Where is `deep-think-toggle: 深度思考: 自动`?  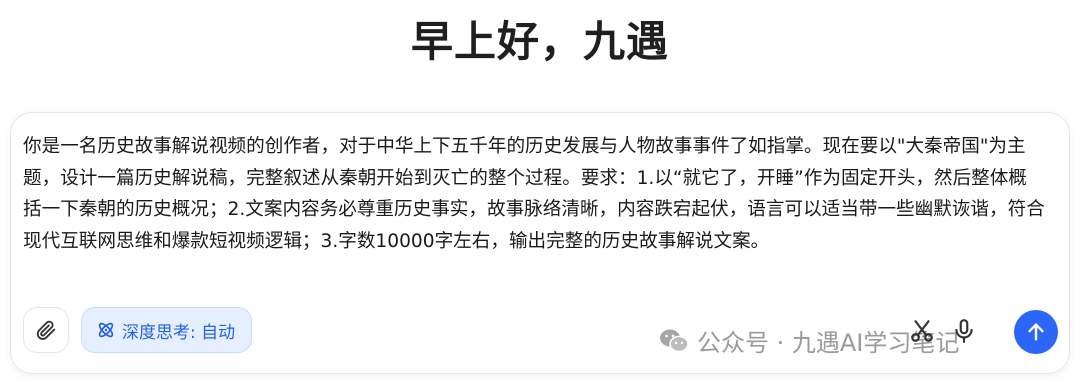
deep-think-toggle: 深度思考: 自动 is located at coordinates (167, 330).